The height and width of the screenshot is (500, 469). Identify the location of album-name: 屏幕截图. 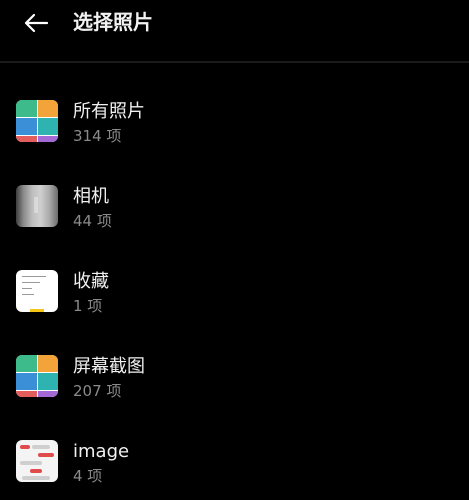
(109, 366).